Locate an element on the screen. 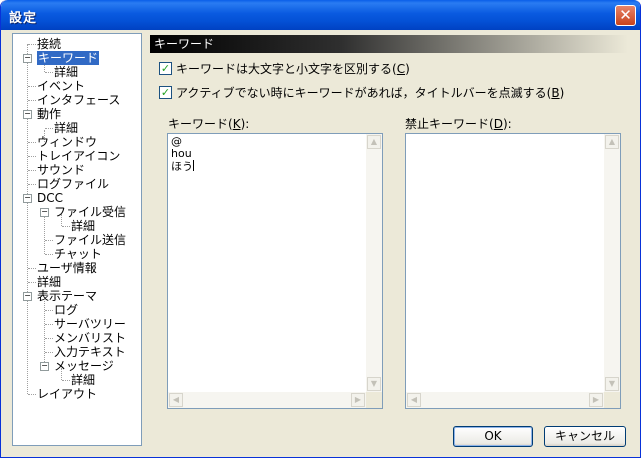 This screenshot has height=458, width=641. tree-item-label: 表示テーマ is located at coordinates (67, 296).